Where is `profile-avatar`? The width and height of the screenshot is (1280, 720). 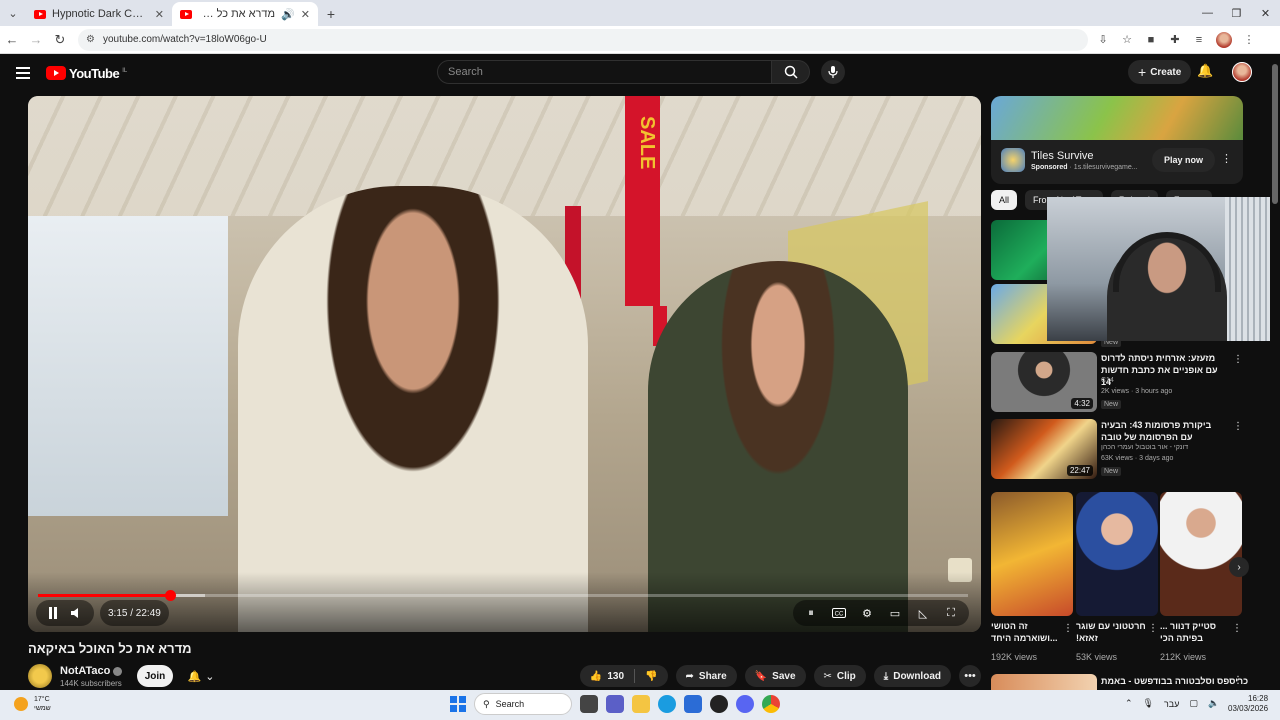 profile-avatar is located at coordinates (1224, 39).